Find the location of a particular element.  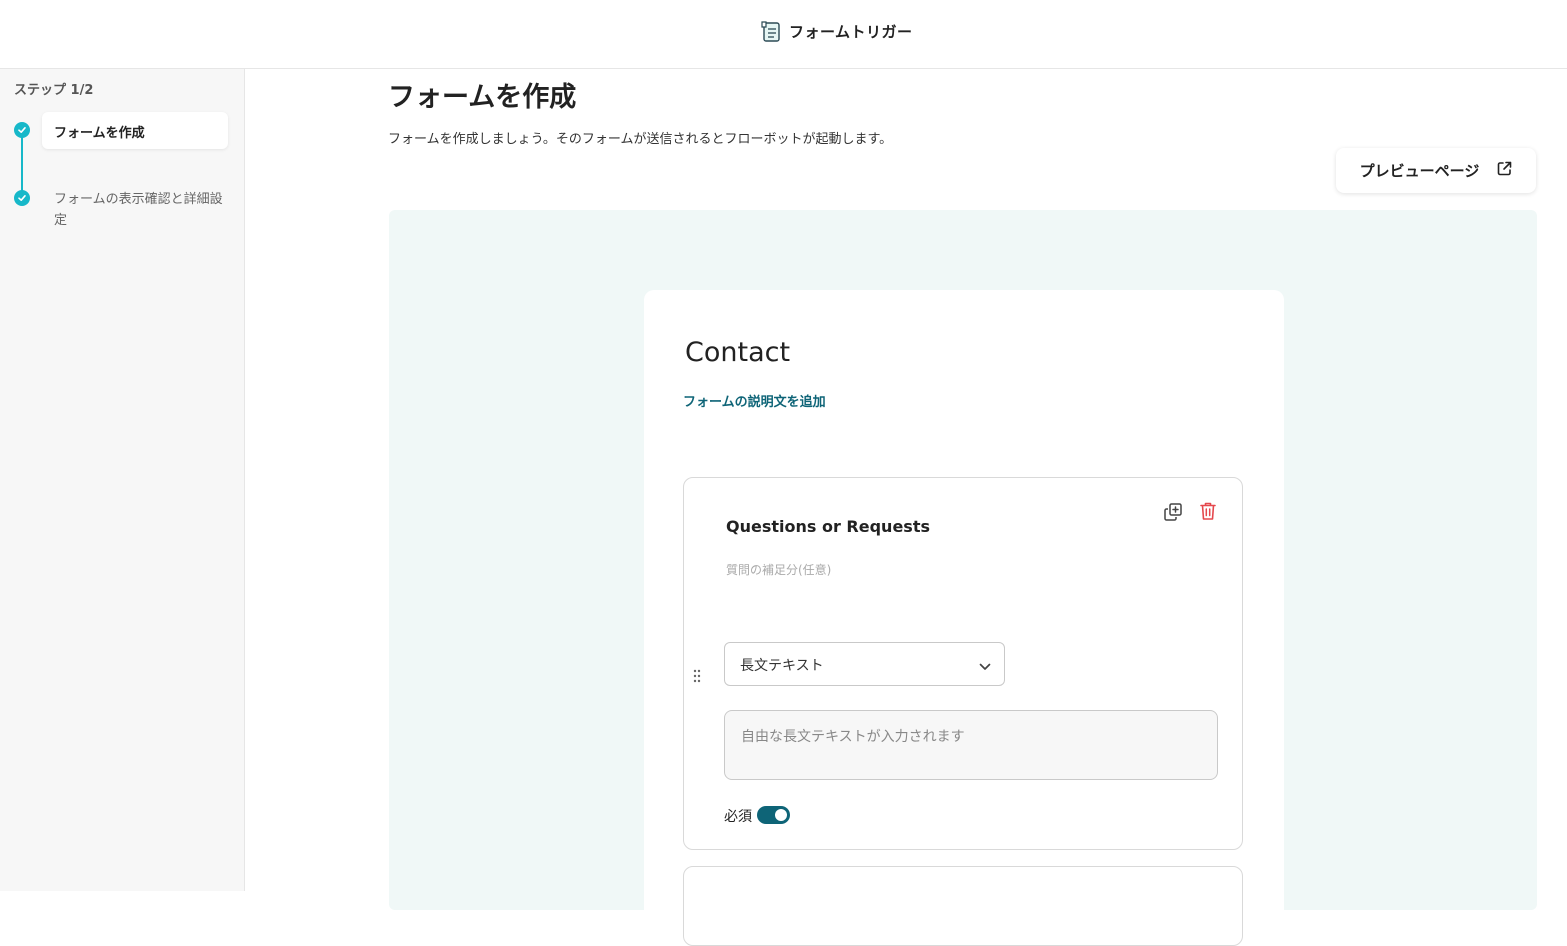

sidebar: ステップ 1/2 フォームを作成 フォームの表示確認と詳細設定 is located at coordinates (122, 480).